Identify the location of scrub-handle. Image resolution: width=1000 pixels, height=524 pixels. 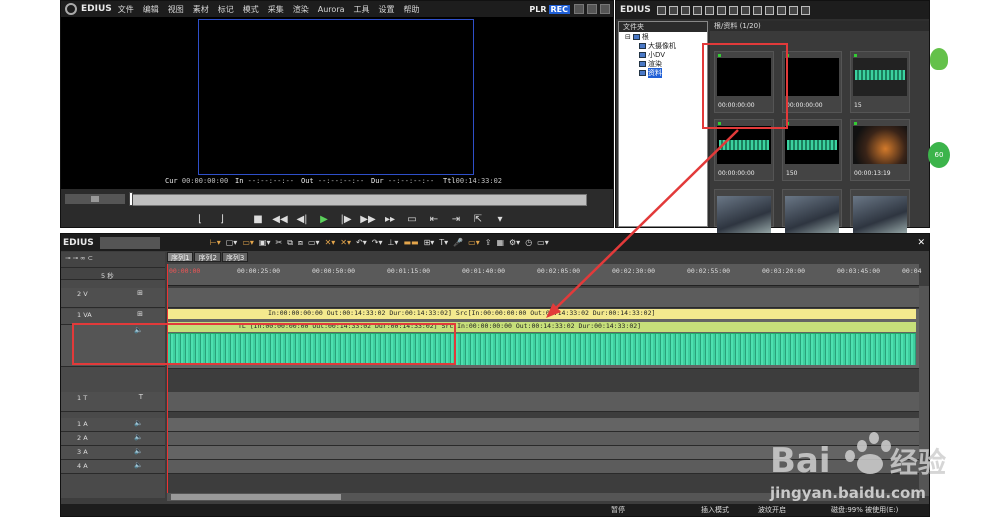
(131, 199).